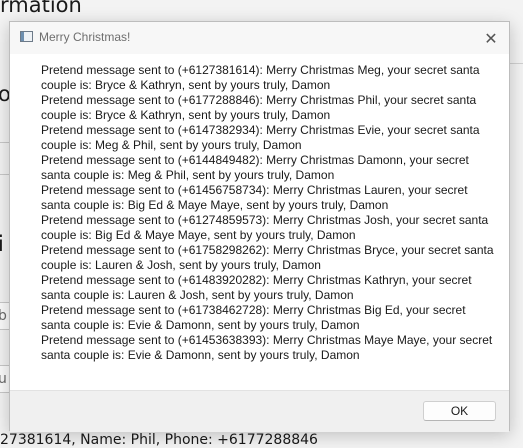 Image resolution: width=523 pixels, height=448 pixels. What do you see at coordinates (41, 8) in the screenshot?
I see `background-heading: rmation` at bounding box center [41, 8].